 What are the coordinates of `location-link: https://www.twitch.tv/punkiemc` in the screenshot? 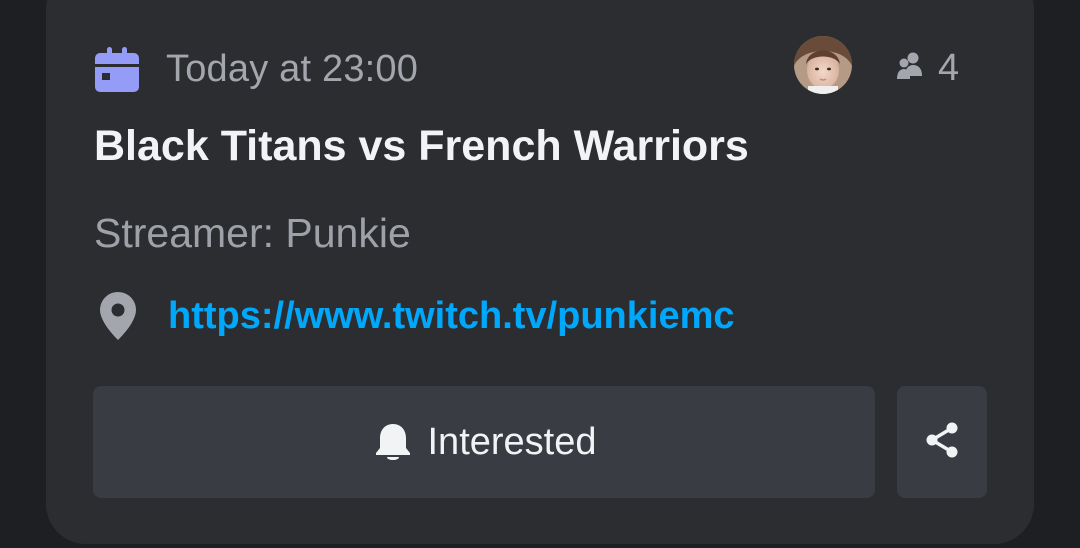 It's located at (451, 316).